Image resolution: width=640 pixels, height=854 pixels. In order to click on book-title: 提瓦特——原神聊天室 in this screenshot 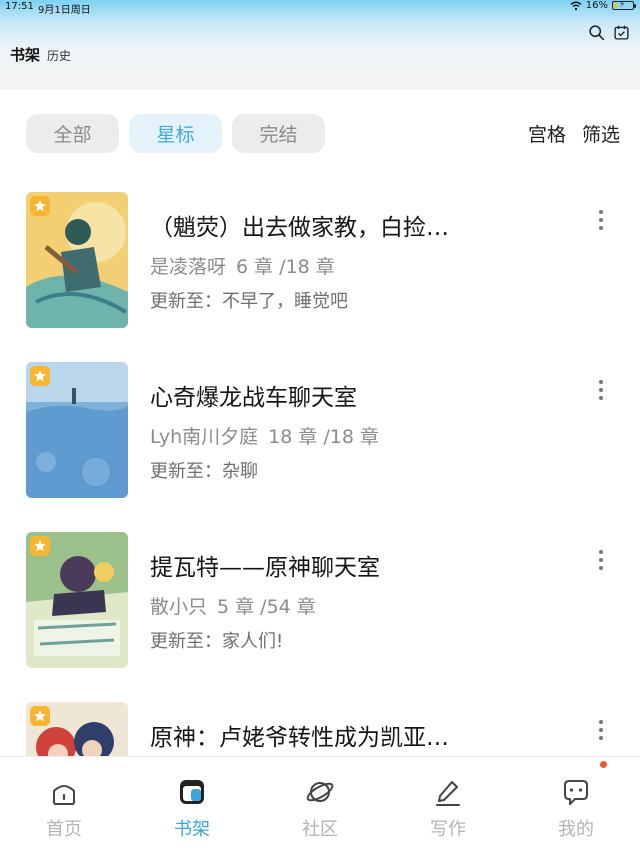, I will do `click(355, 565)`.